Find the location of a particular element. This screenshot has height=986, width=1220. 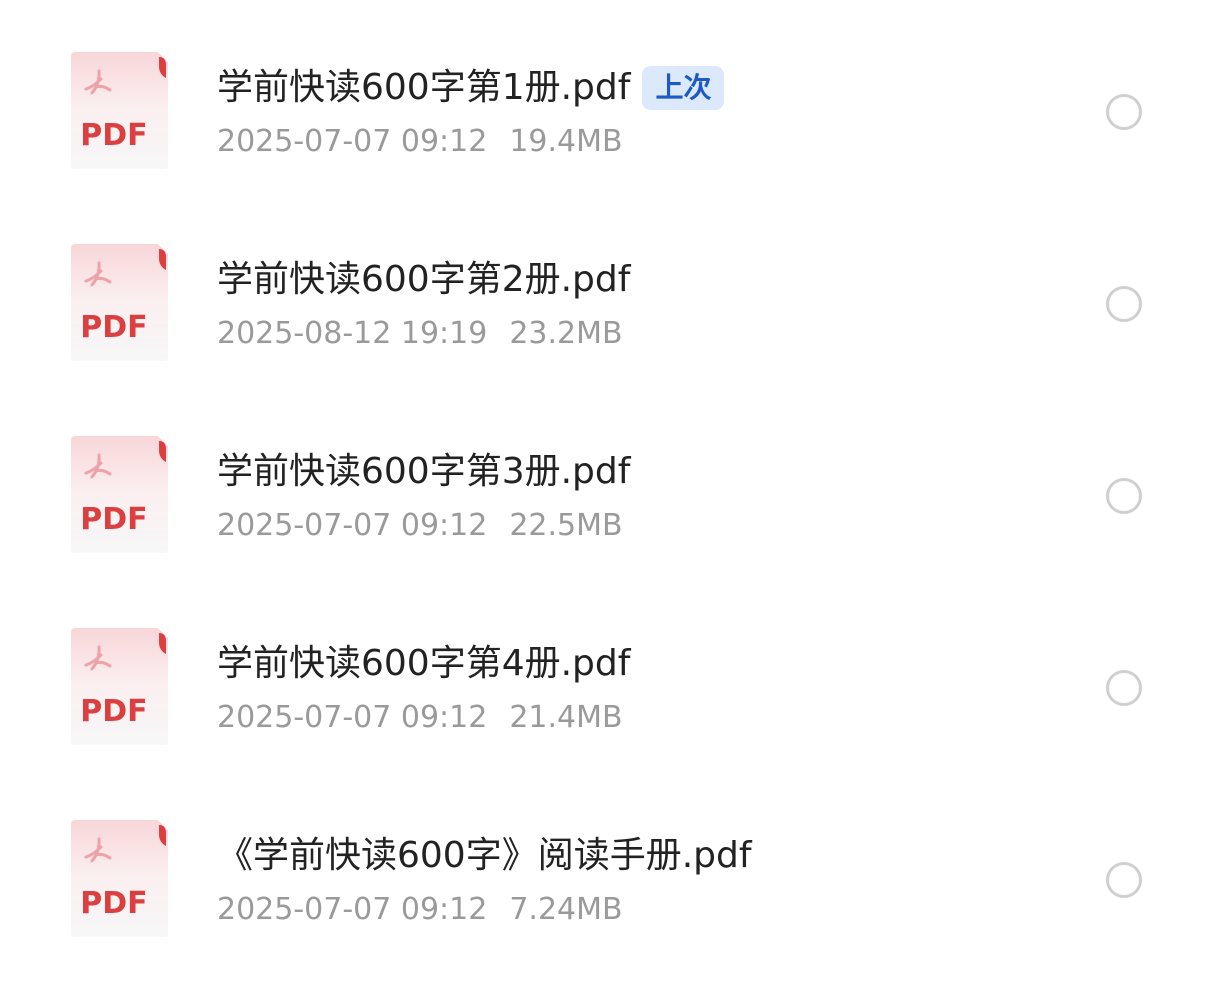

file-meta: 2025-07-07 09:12 19.4MB is located at coordinates (420, 142).